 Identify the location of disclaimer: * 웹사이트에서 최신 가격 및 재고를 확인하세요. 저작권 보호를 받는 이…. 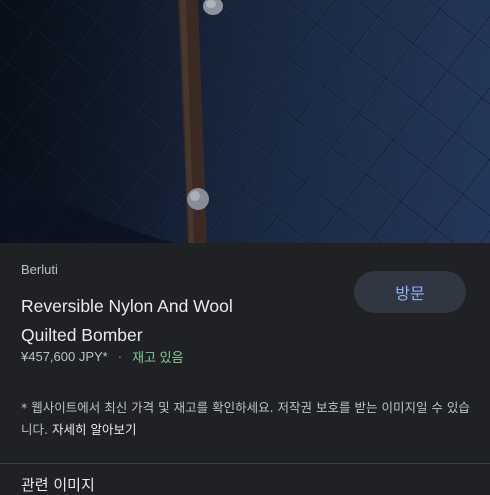
(251, 419).